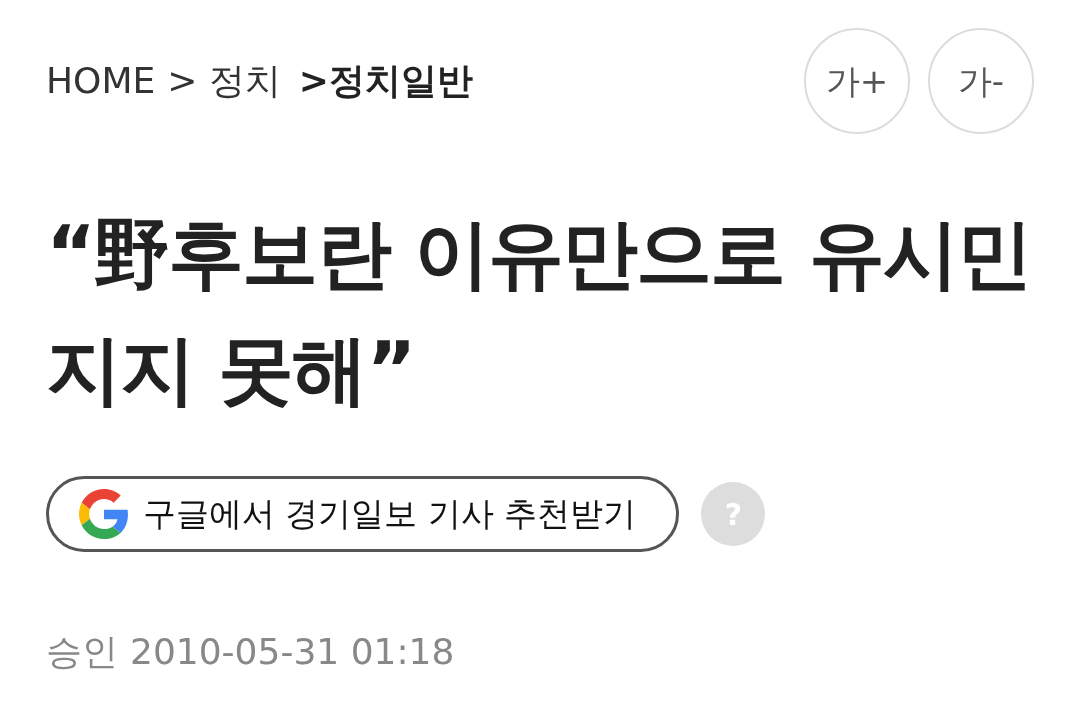  What do you see at coordinates (981, 81) in the screenshot?
I see `text-size-button: 가-` at bounding box center [981, 81].